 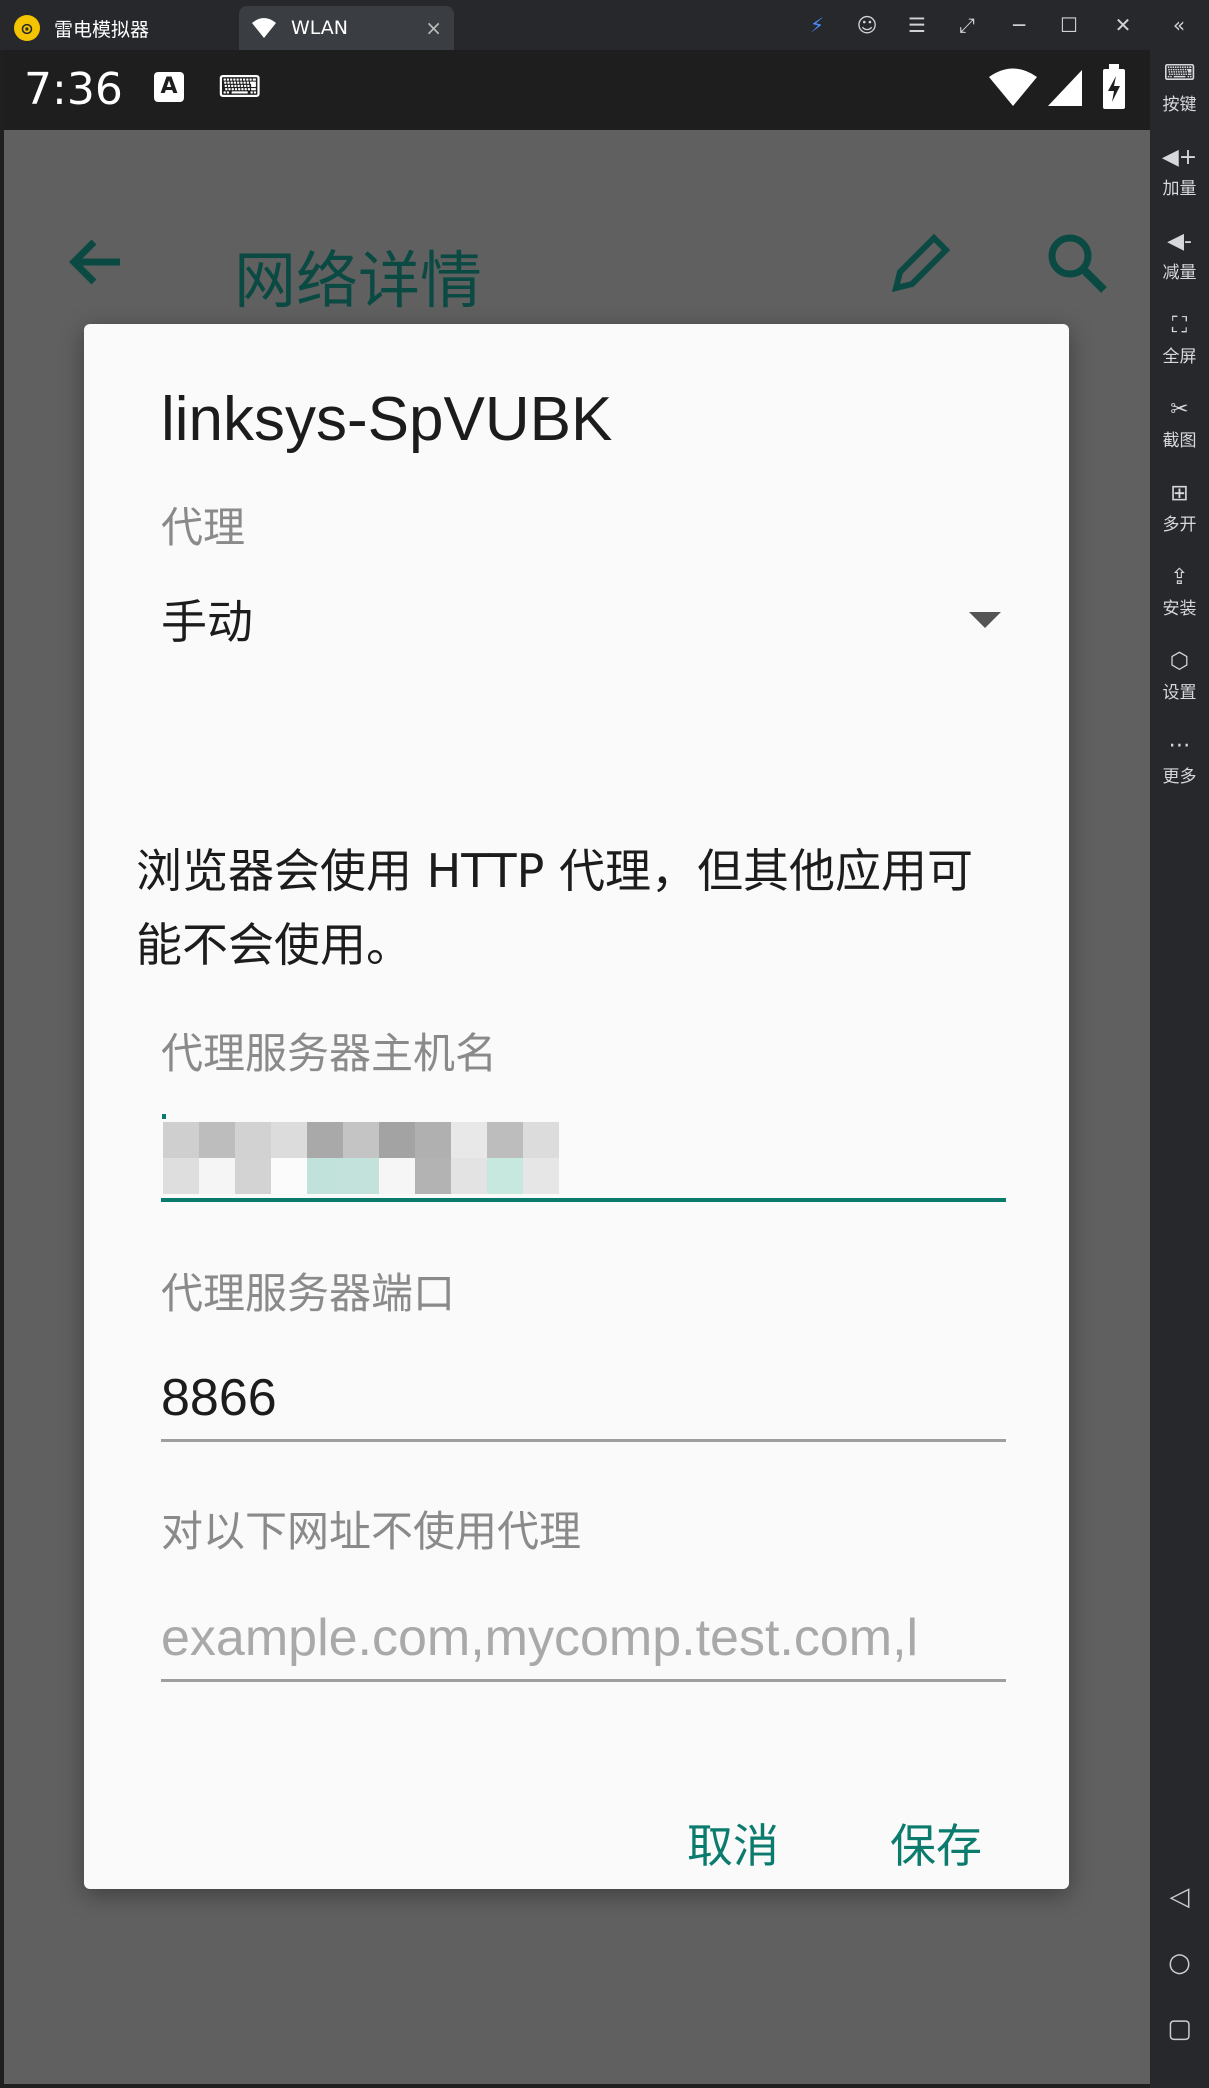 What do you see at coordinates (1179, 255) in the screenshot?
I see `sidebar-item-volume-down: ◀- 减量` at bounding box center [1179, 255].